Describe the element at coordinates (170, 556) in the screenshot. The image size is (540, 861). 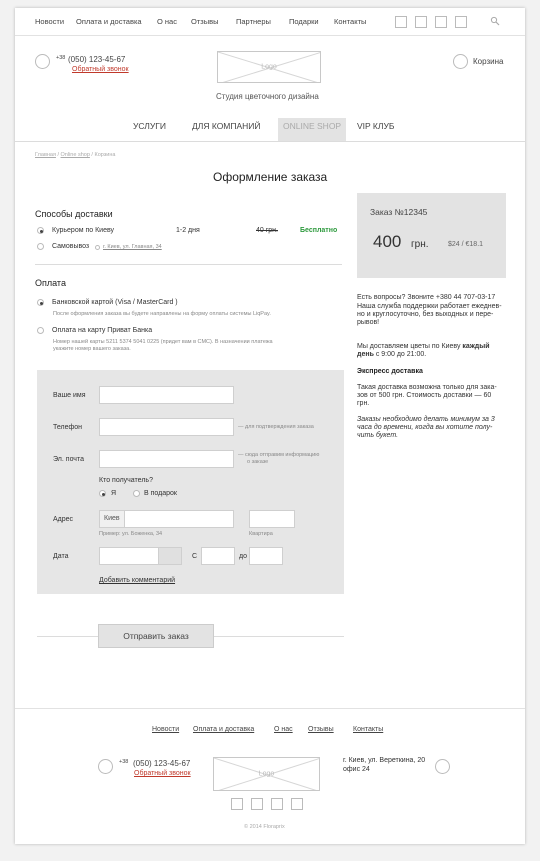
I see `calendar-button` at that location.